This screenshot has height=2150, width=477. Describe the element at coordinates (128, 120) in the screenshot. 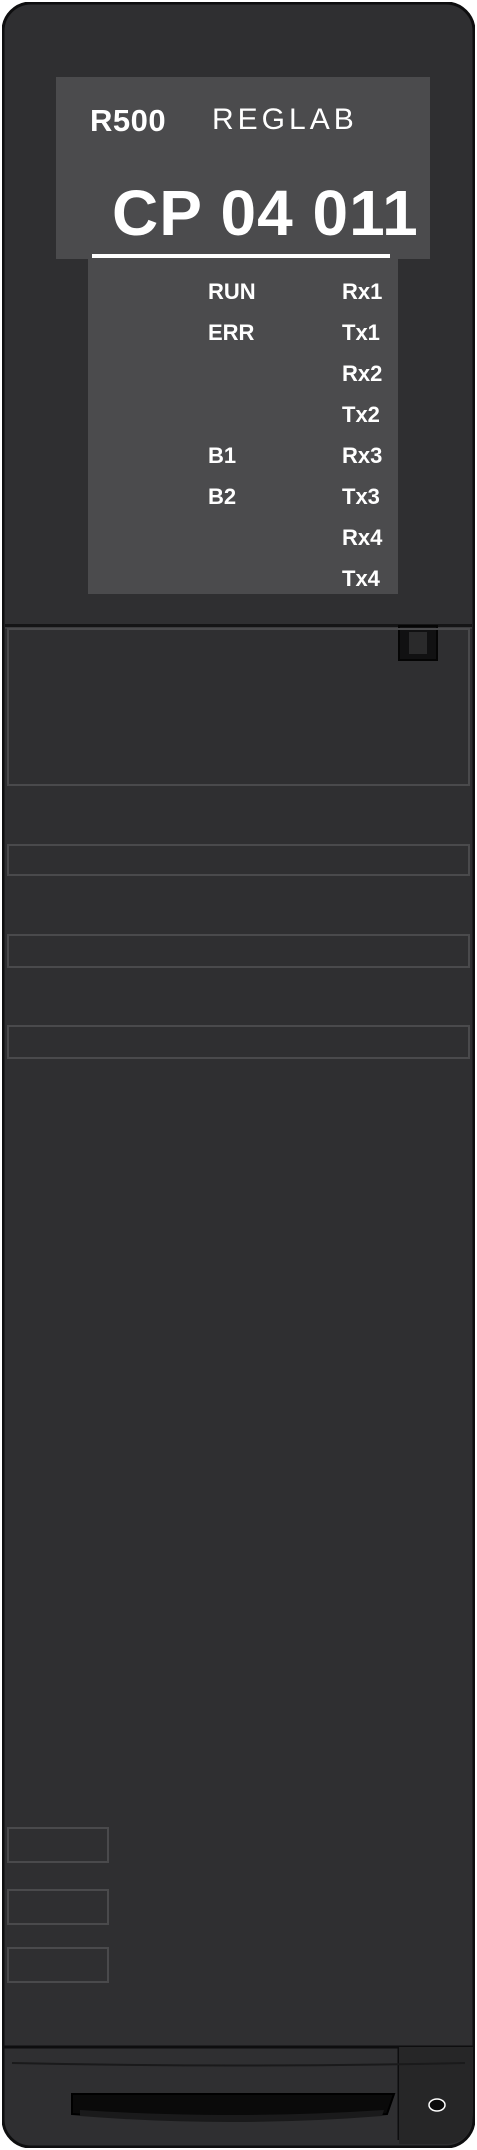

I see `model-label: R500` at that location.